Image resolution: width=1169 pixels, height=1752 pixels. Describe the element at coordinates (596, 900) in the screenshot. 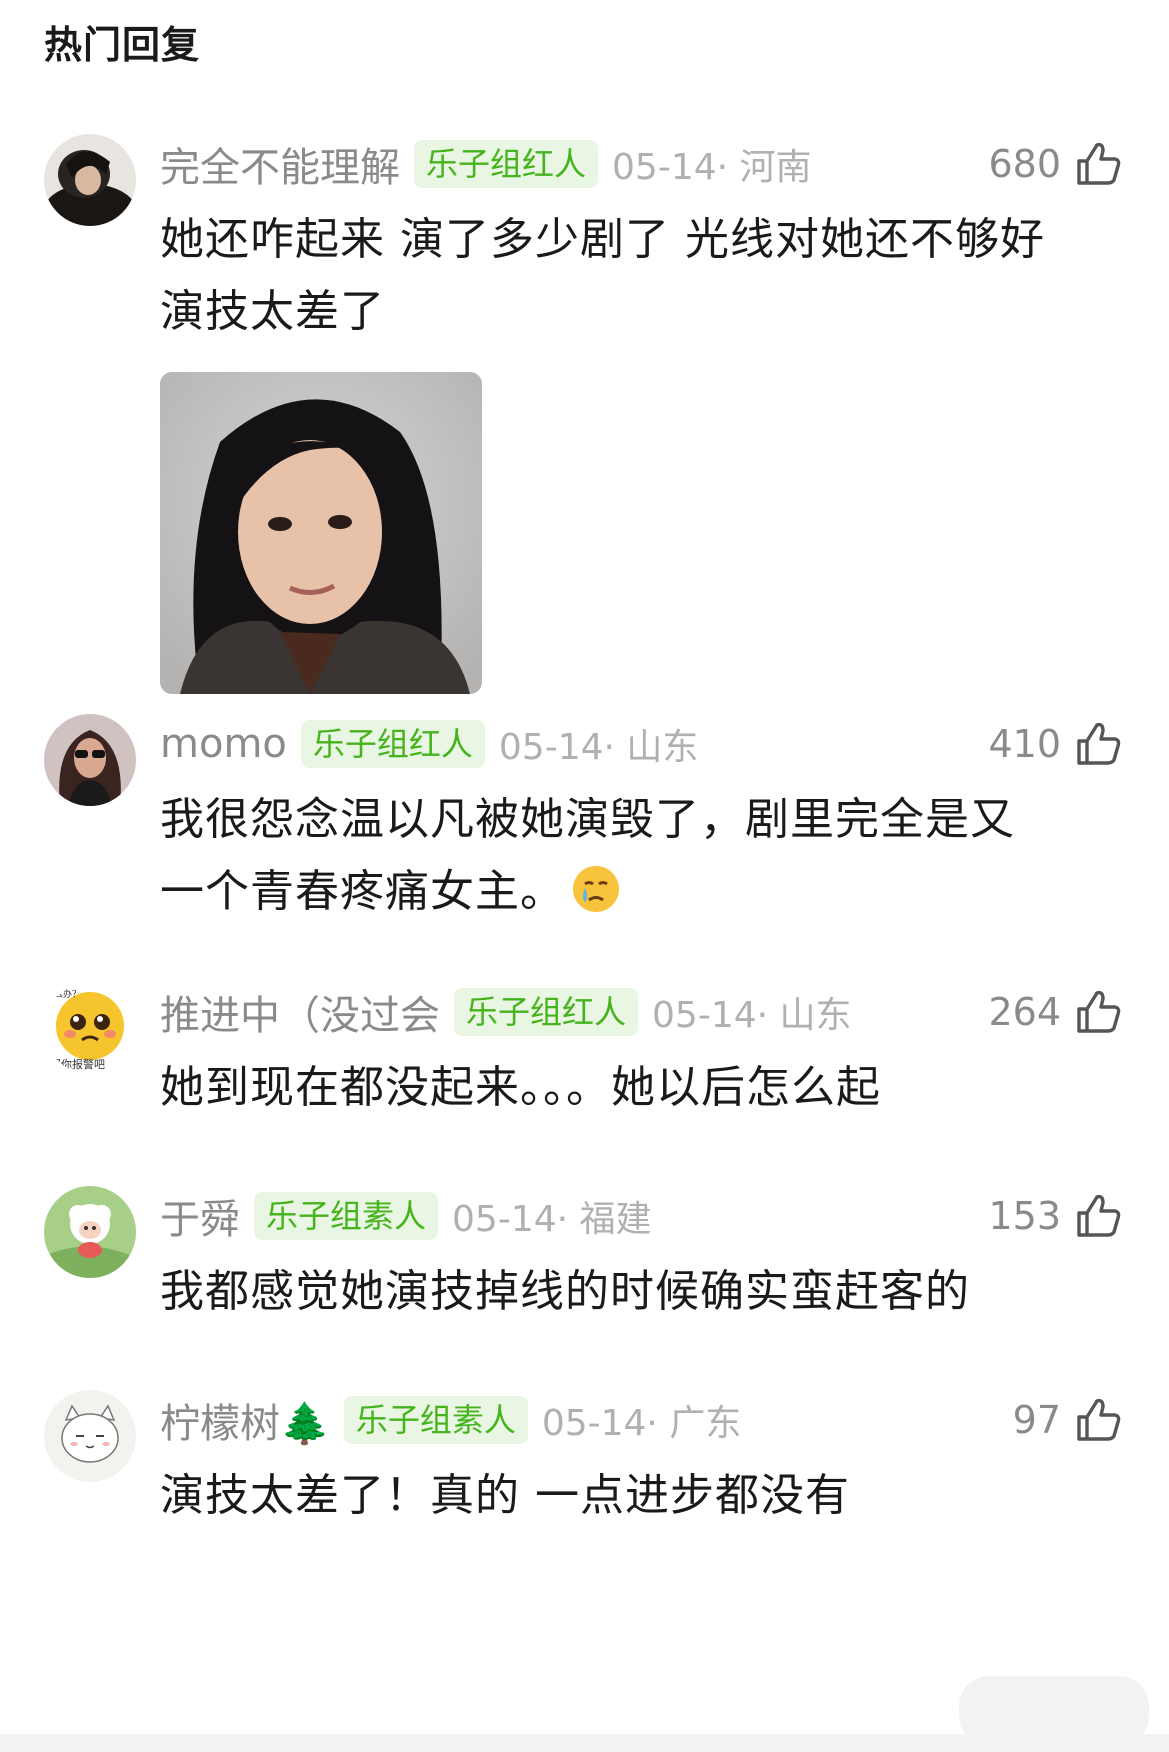

I see `crying-face-emoji-icon` at that location.